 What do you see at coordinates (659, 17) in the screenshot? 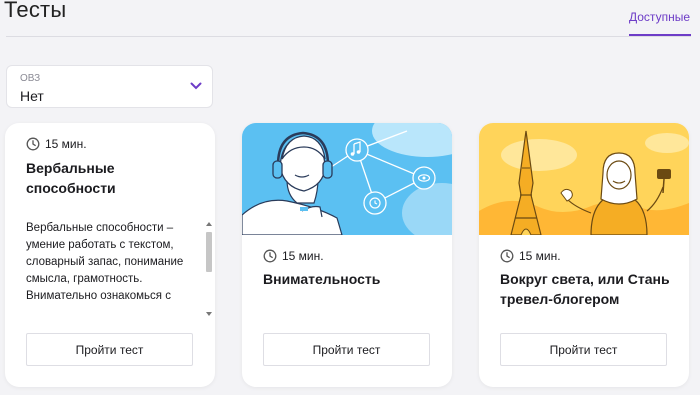
I see `tab-available: Доступные` at bounding box center [659, 17].